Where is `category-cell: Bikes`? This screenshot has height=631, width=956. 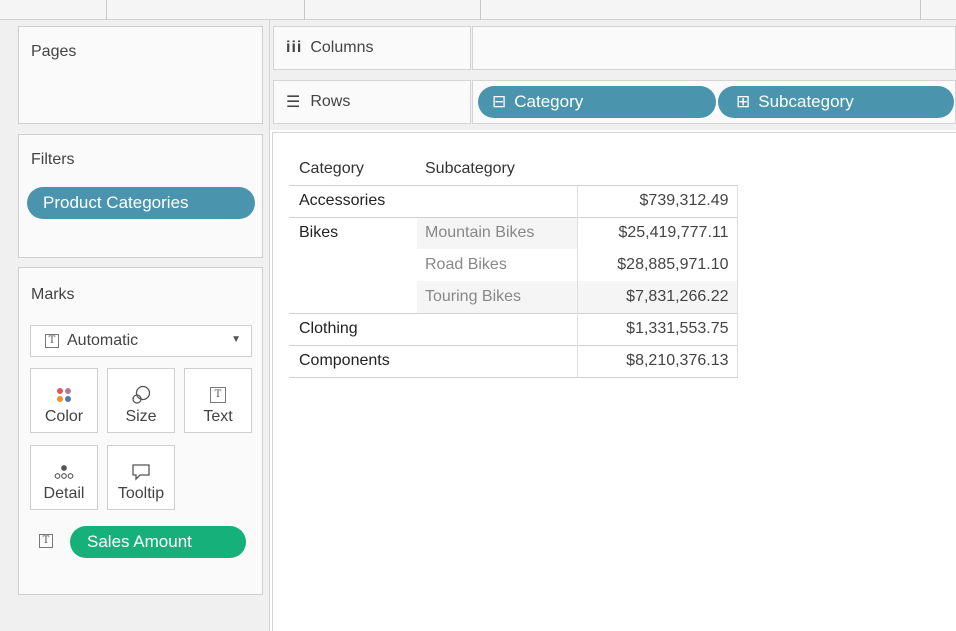 category-cell: Bikes is located at coordinates (353, 232).